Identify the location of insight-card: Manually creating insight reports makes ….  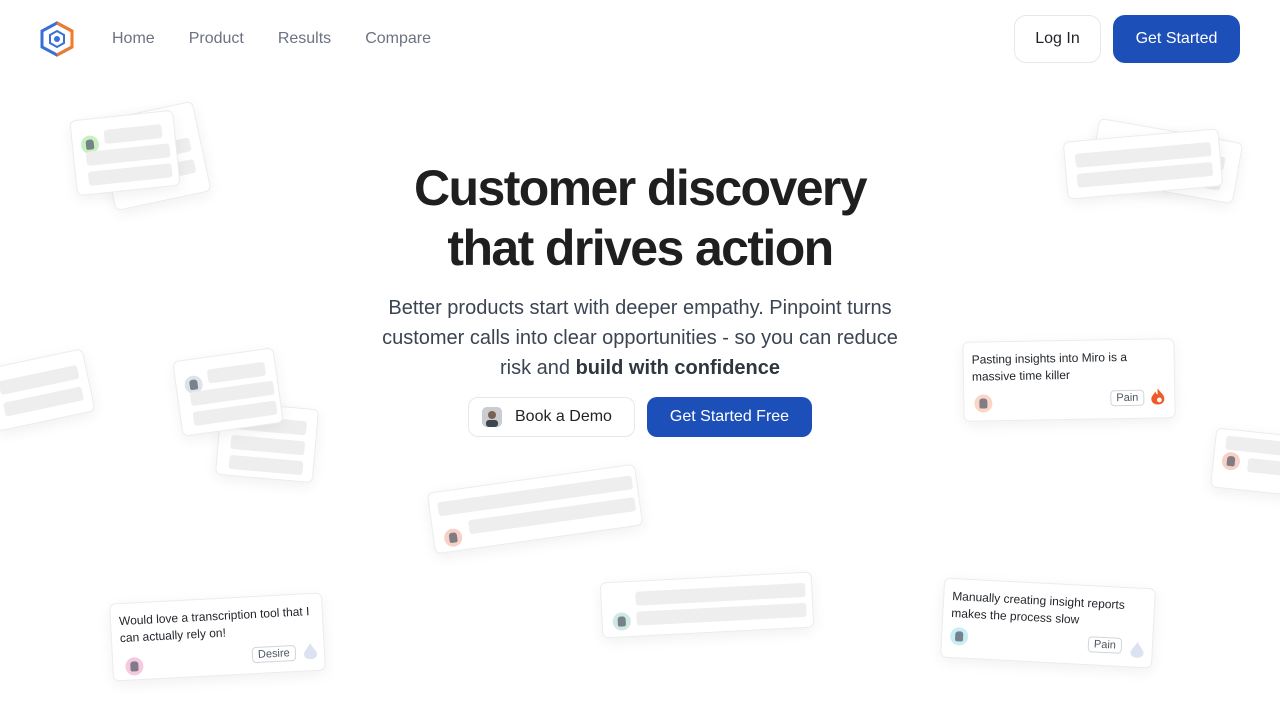
(1048, 623).